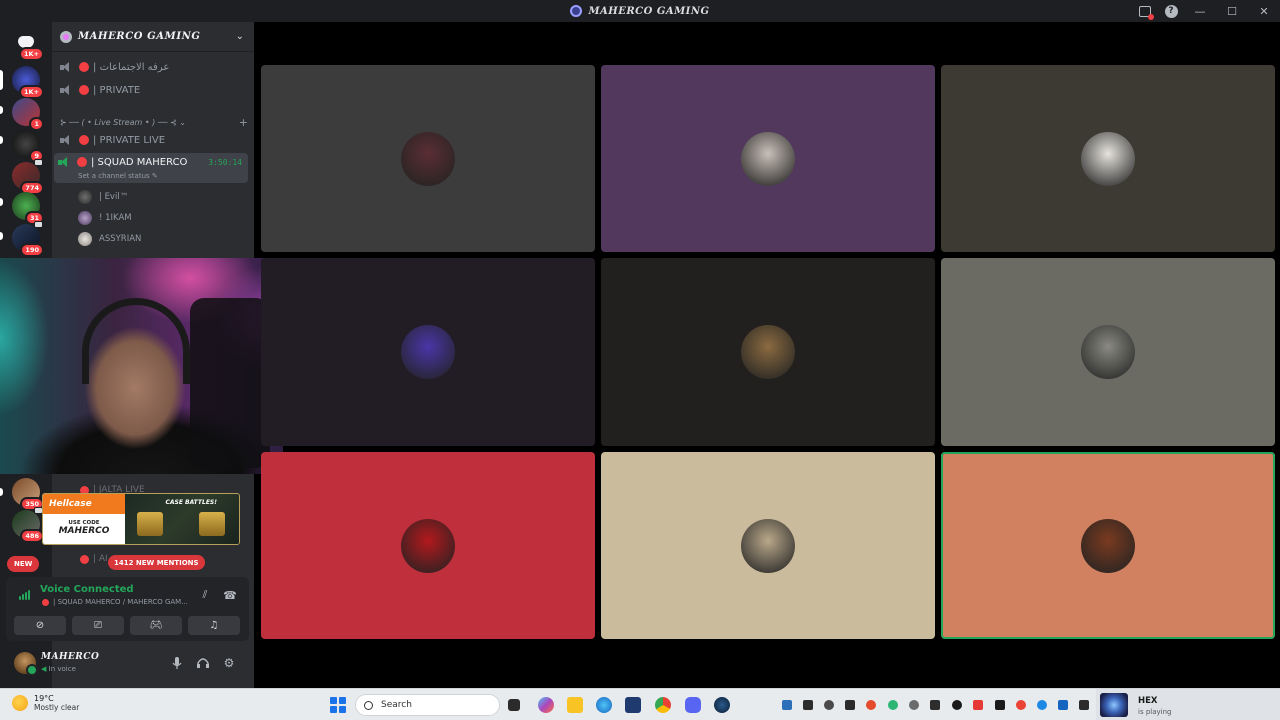 The image size is (1280, 720). Describe the element at coordinates (546, 705) in the screenshot. I see `copilot-icon` at that location.